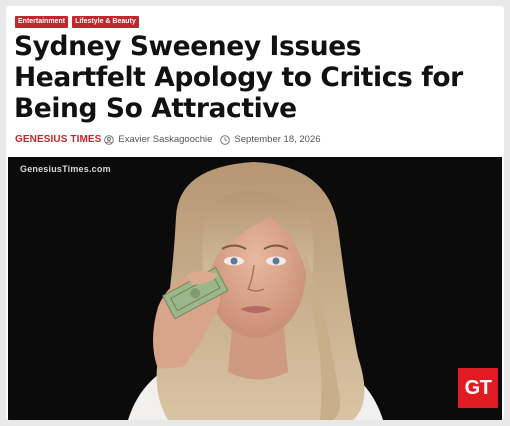 The width and height of the screenshot is (510, 426). What do you see at coordinates (478, 388) in the screenshot?
I see `gt-logo: GT` at bounding box center [478, 388].